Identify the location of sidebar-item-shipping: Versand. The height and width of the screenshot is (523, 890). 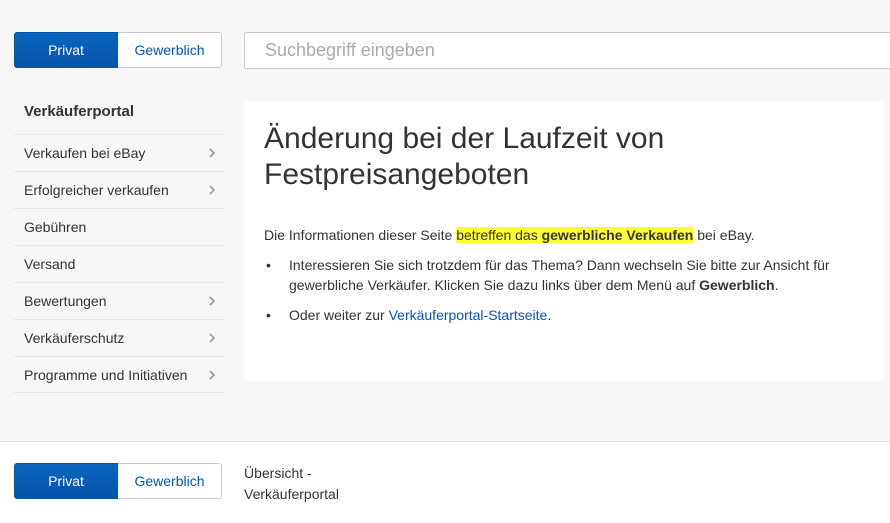
(119, 263).